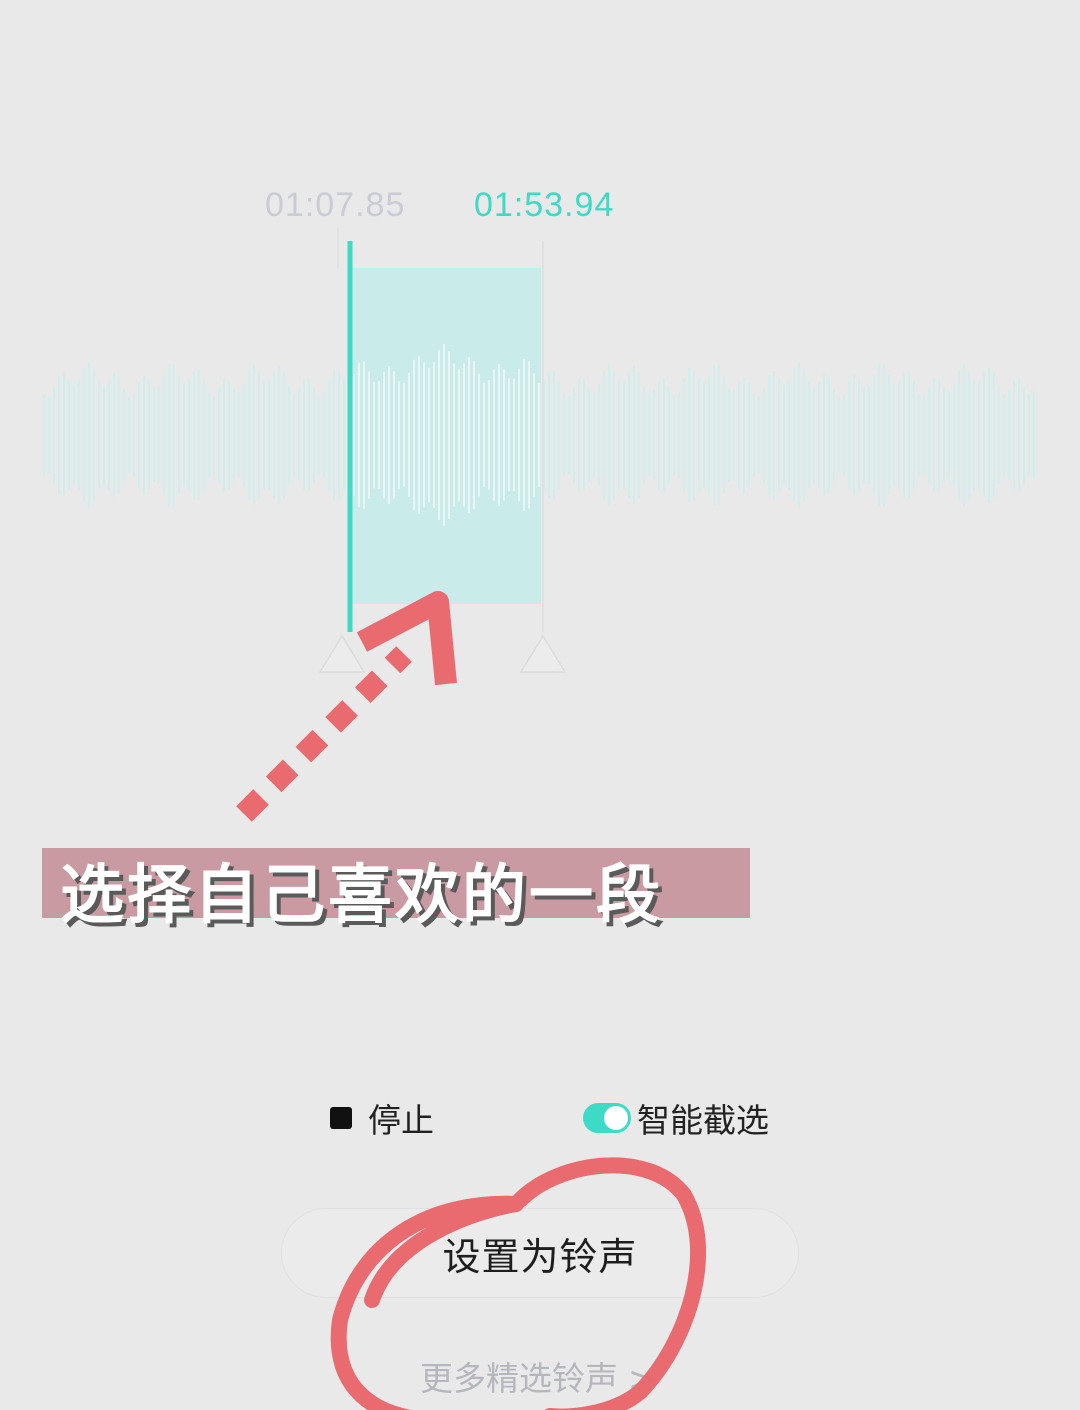 The image size is (1080, 1410). Describe the element at coordinates (519, 1378) in the screenshot. I see `more-ringtones-label: 更多精选铃声` at that location.